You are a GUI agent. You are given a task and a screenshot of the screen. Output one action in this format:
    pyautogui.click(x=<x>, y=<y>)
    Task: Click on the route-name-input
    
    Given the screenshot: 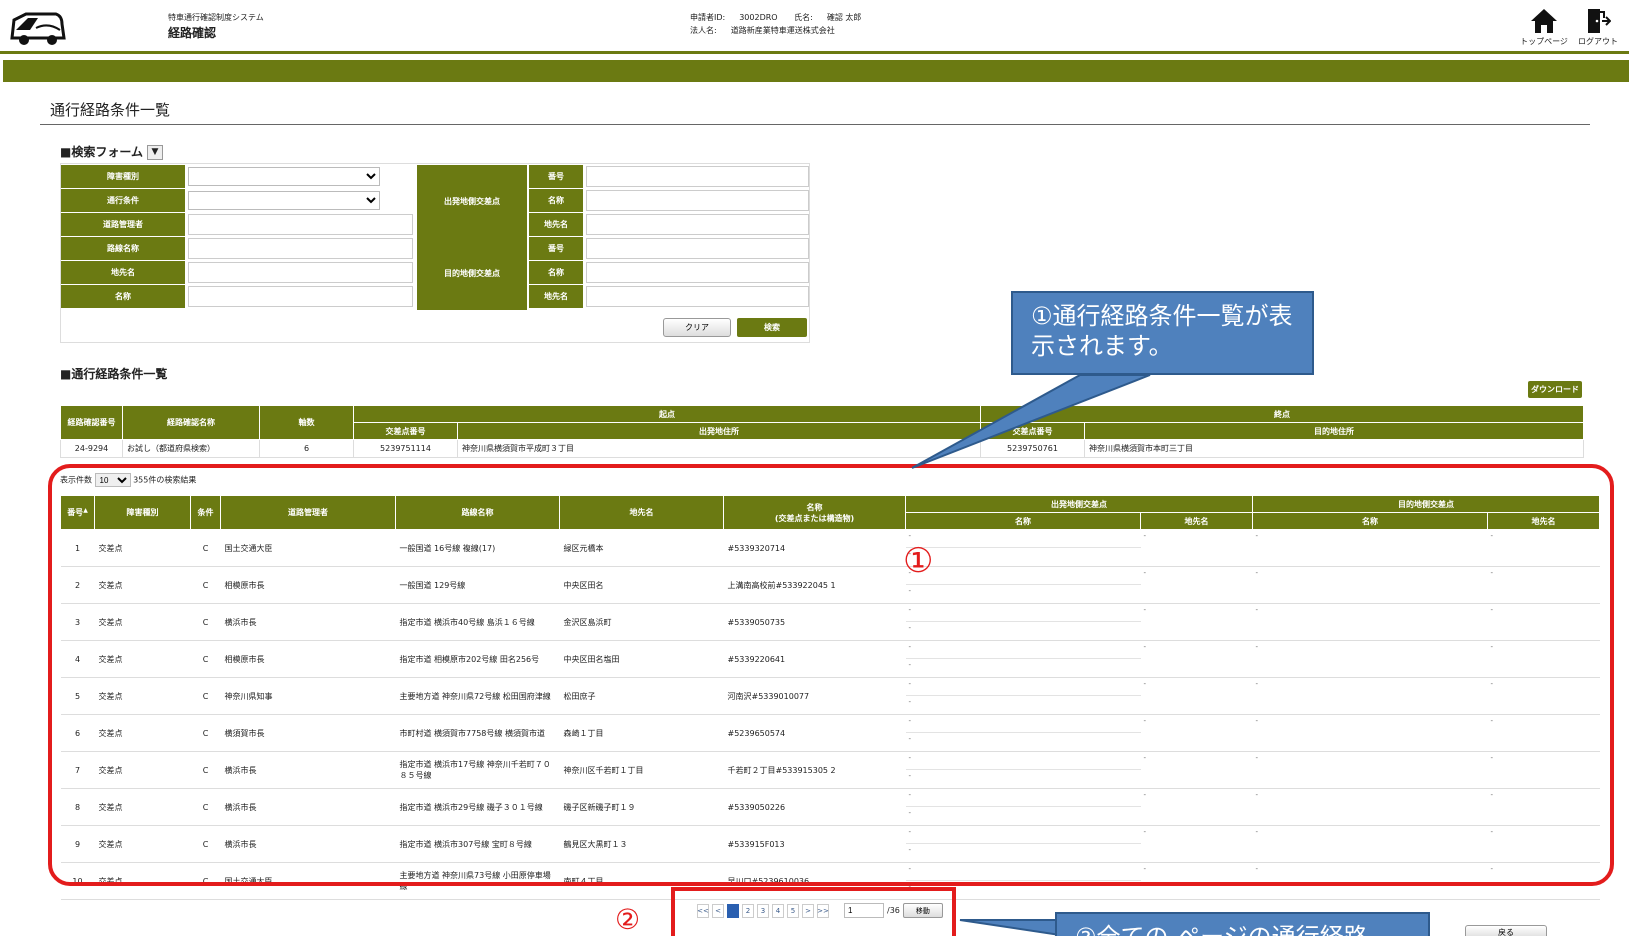 What is the action you would take?
    pyautogui.click(x=300, y=248)
    